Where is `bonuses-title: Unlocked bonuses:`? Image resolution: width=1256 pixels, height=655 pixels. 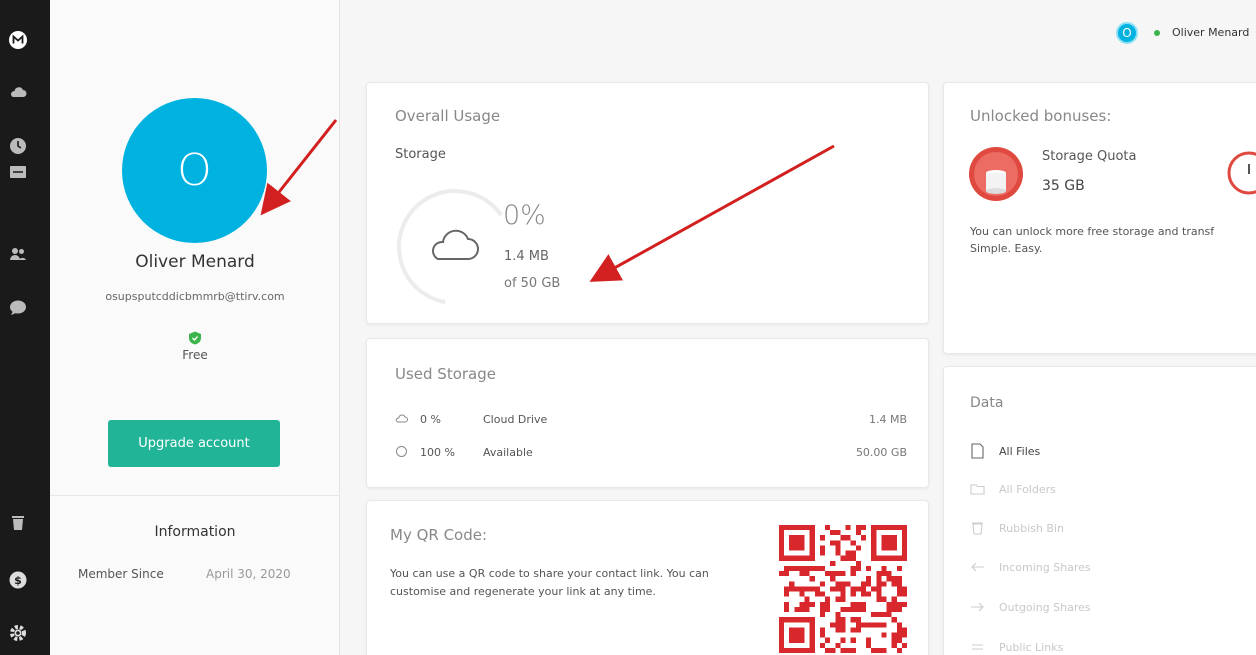
bonuses-title: Unlocked bonuses: is located at coordinates (1041, 116).